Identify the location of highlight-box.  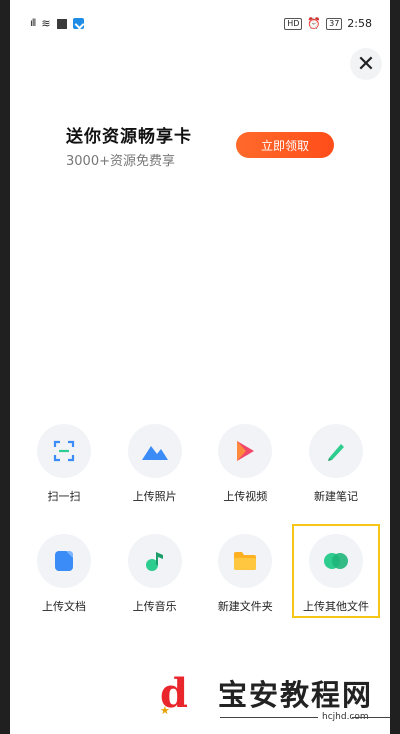
(335, 571).